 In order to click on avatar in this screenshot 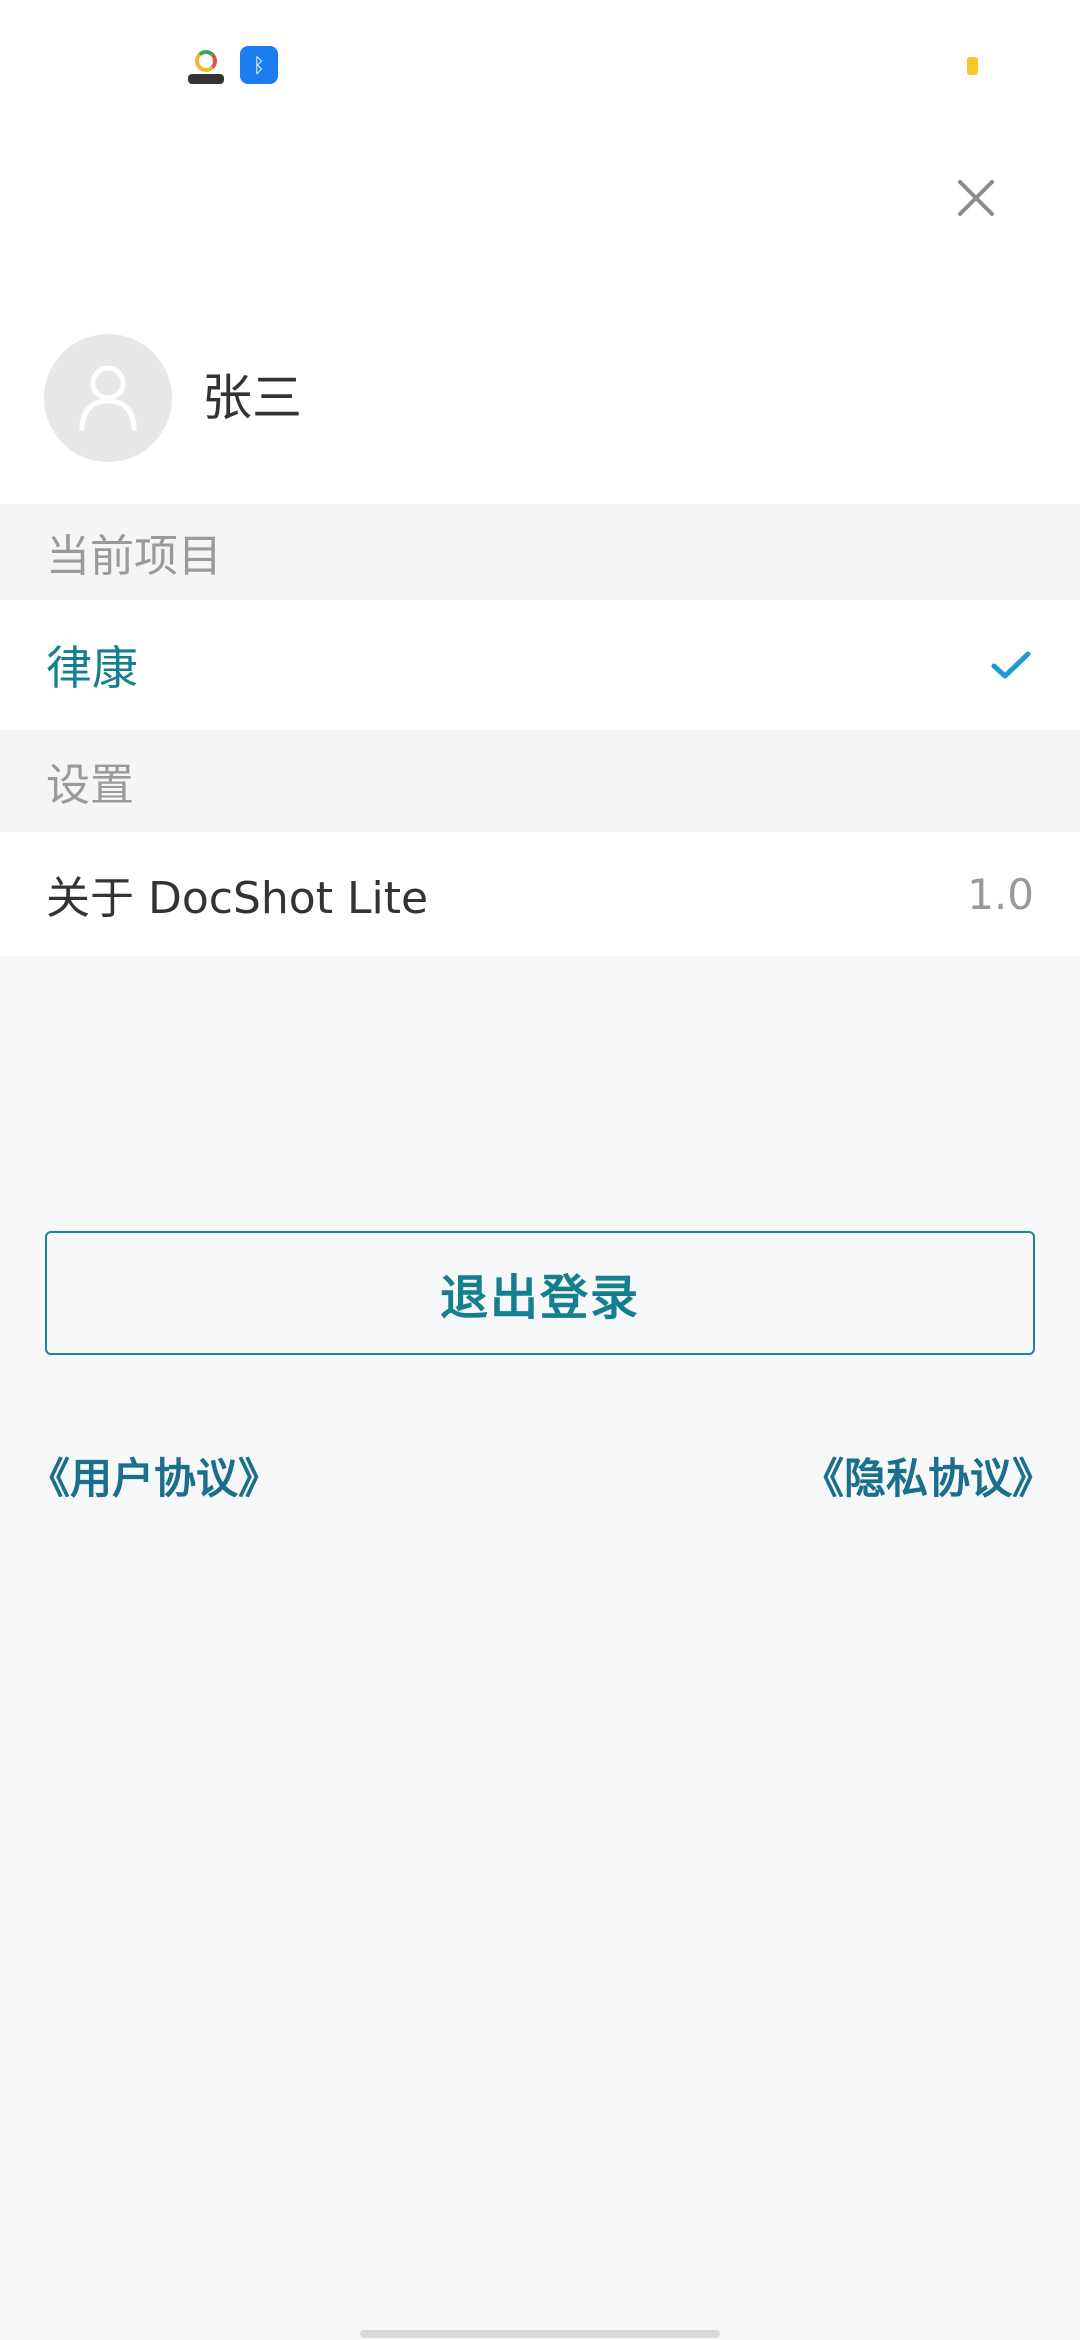, I will do `click(108, 398)`.